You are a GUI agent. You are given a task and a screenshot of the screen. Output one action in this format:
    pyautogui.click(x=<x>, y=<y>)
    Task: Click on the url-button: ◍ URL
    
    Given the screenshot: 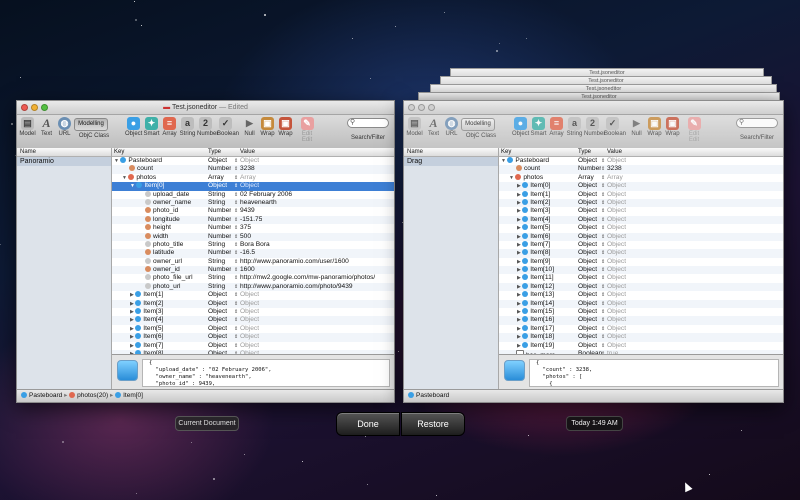 What is the action you would take?
    pyautogui.click(x=64, y=127)
    